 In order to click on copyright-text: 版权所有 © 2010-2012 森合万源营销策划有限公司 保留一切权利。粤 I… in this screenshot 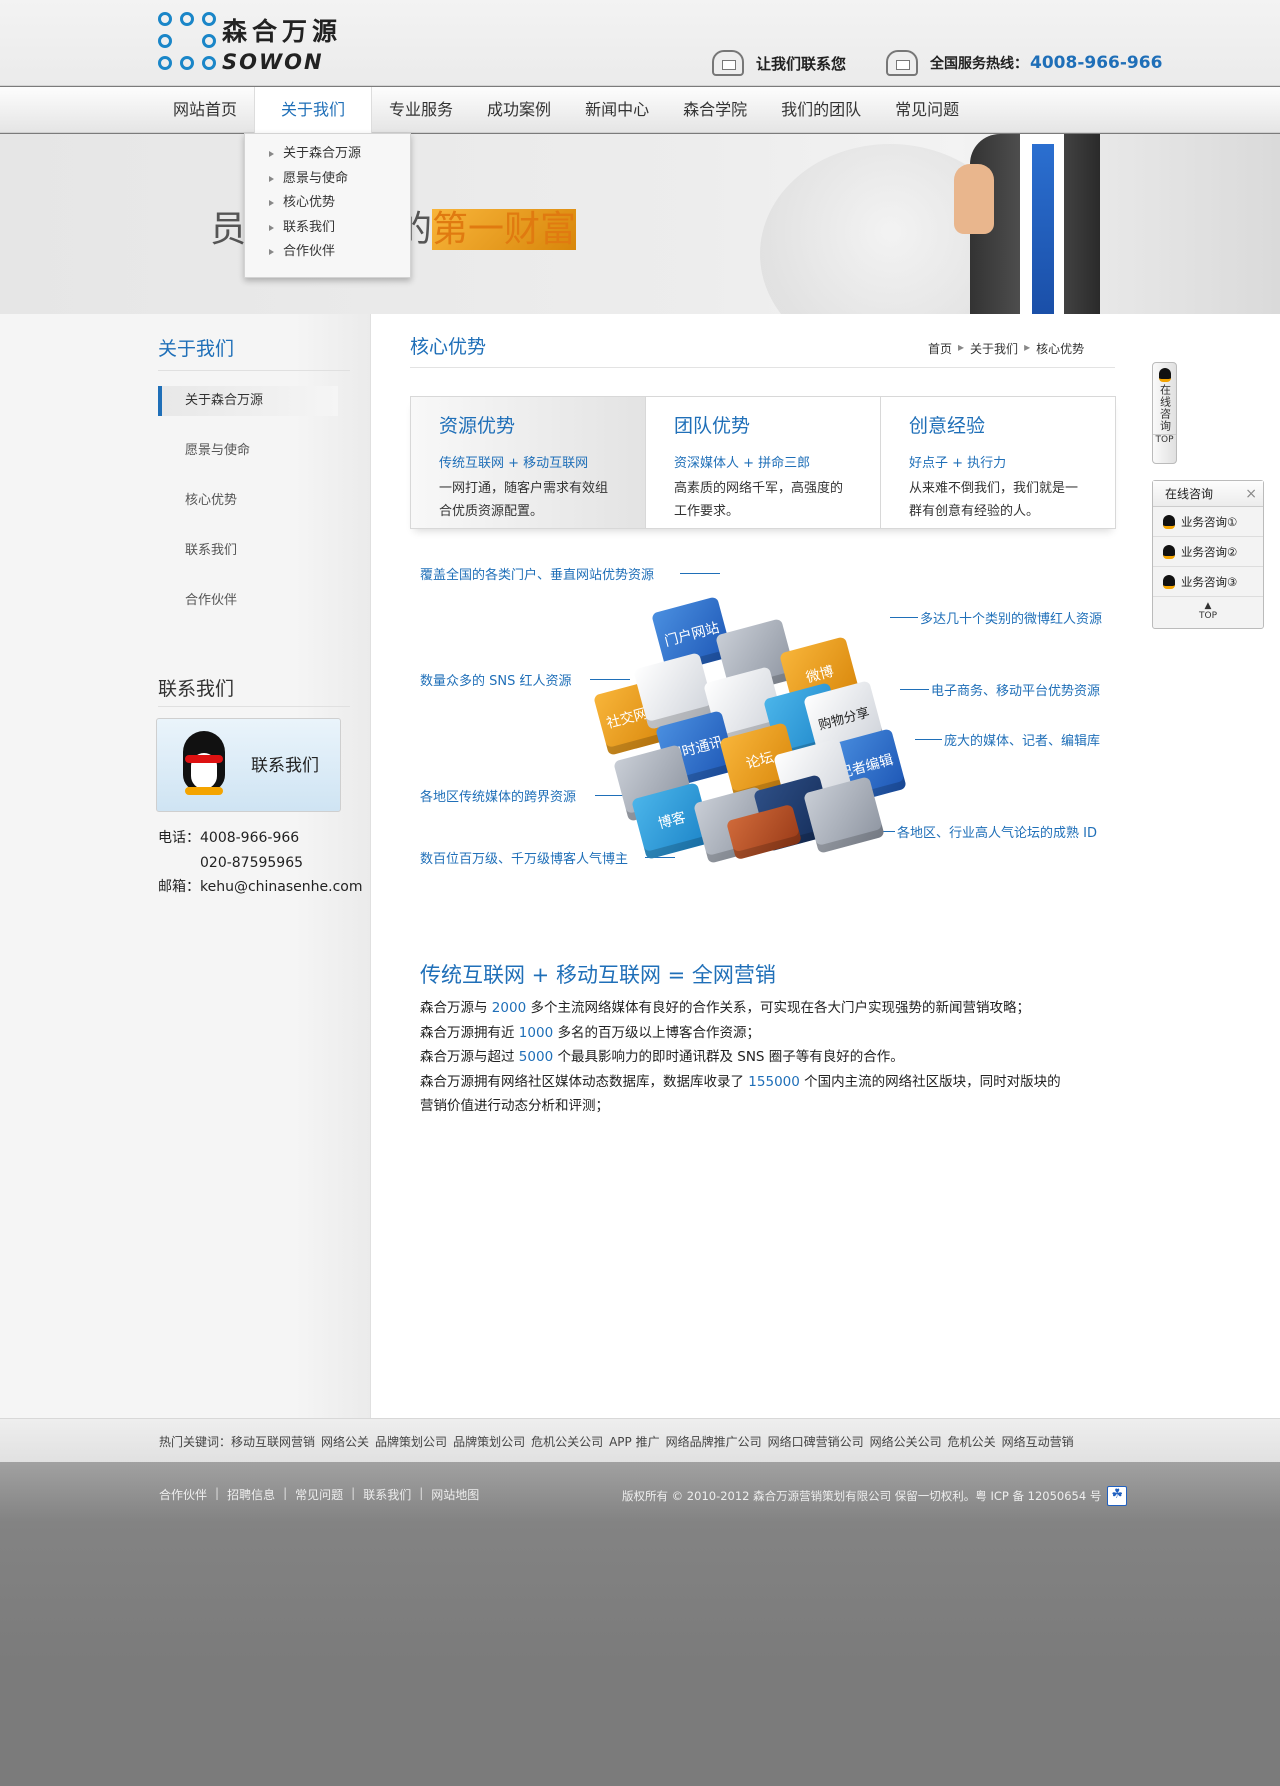, I will do `click(862, 1496)`.